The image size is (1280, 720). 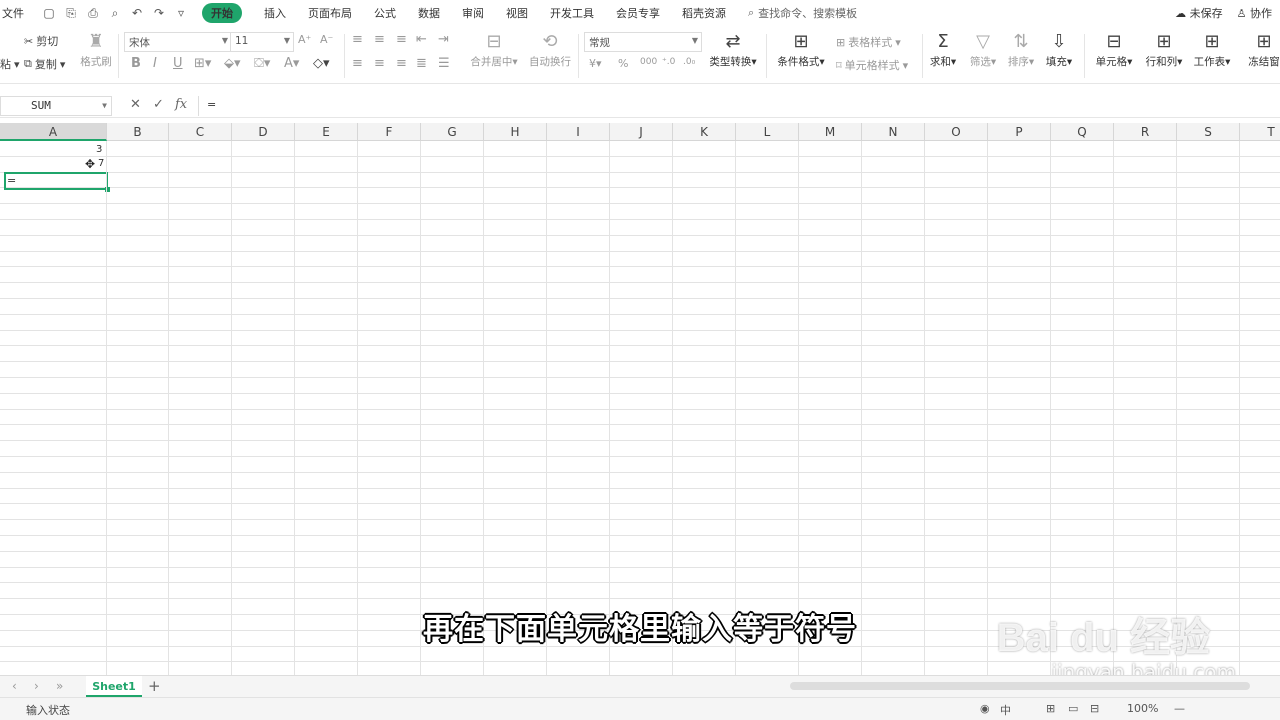 What do you see at coordinates (232, 63) in the screenshot?
I see `fill-color-icon: ⬙▾` at bounding box center [232, 63].